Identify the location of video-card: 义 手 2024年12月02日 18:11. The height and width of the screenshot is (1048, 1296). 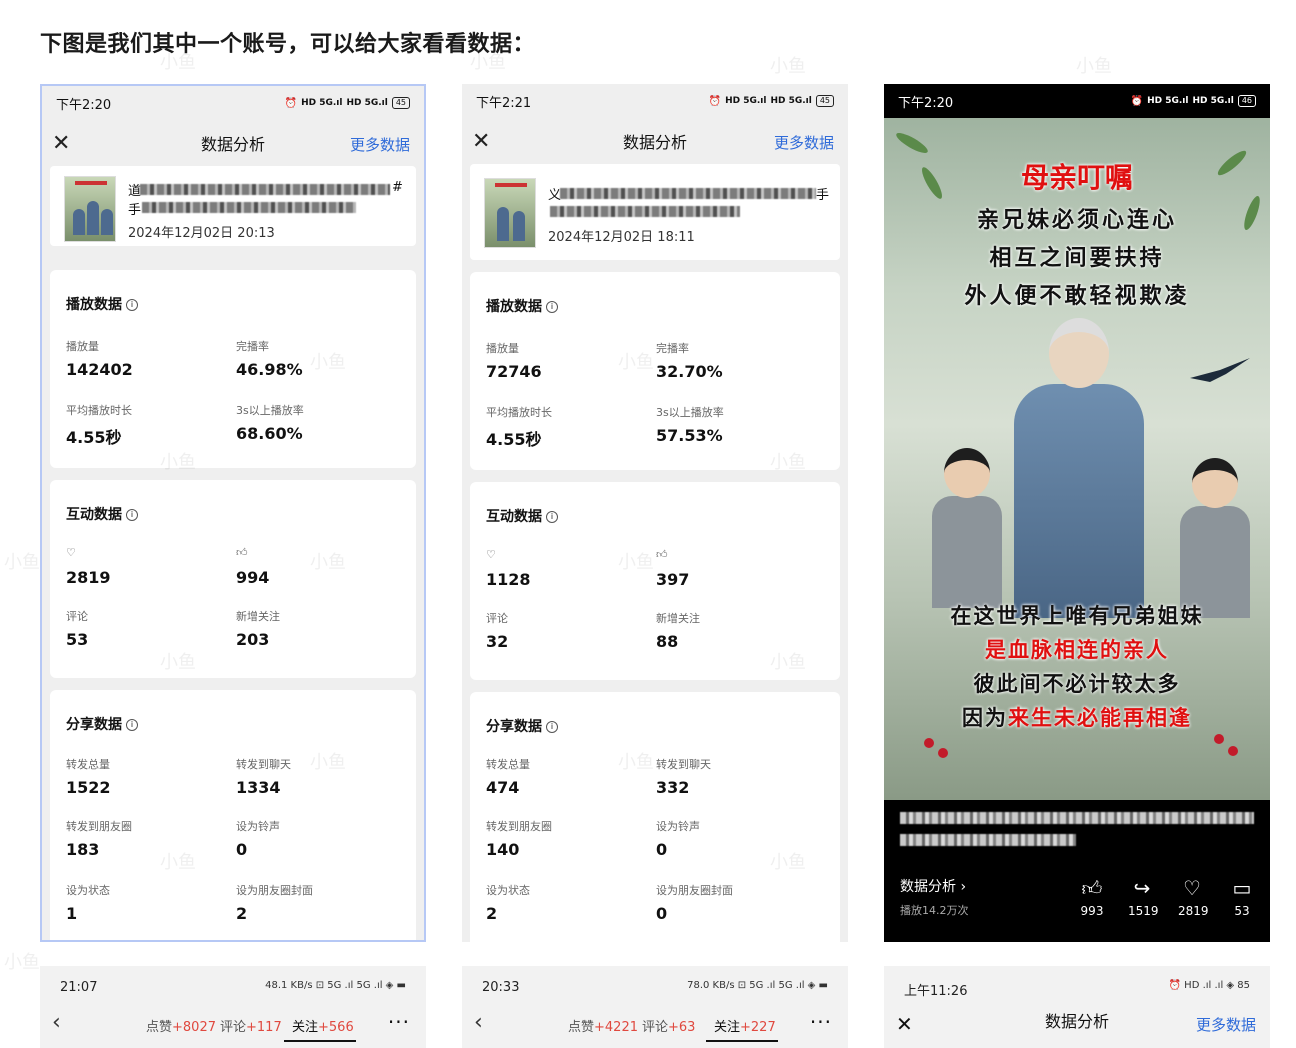
(655, 212).